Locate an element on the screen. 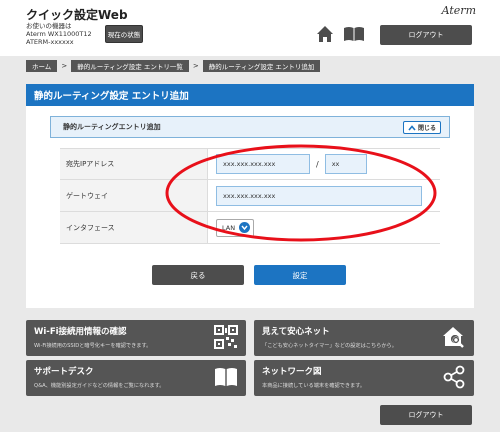  interface-label: インタフェース is located at coordinates (134, 227).